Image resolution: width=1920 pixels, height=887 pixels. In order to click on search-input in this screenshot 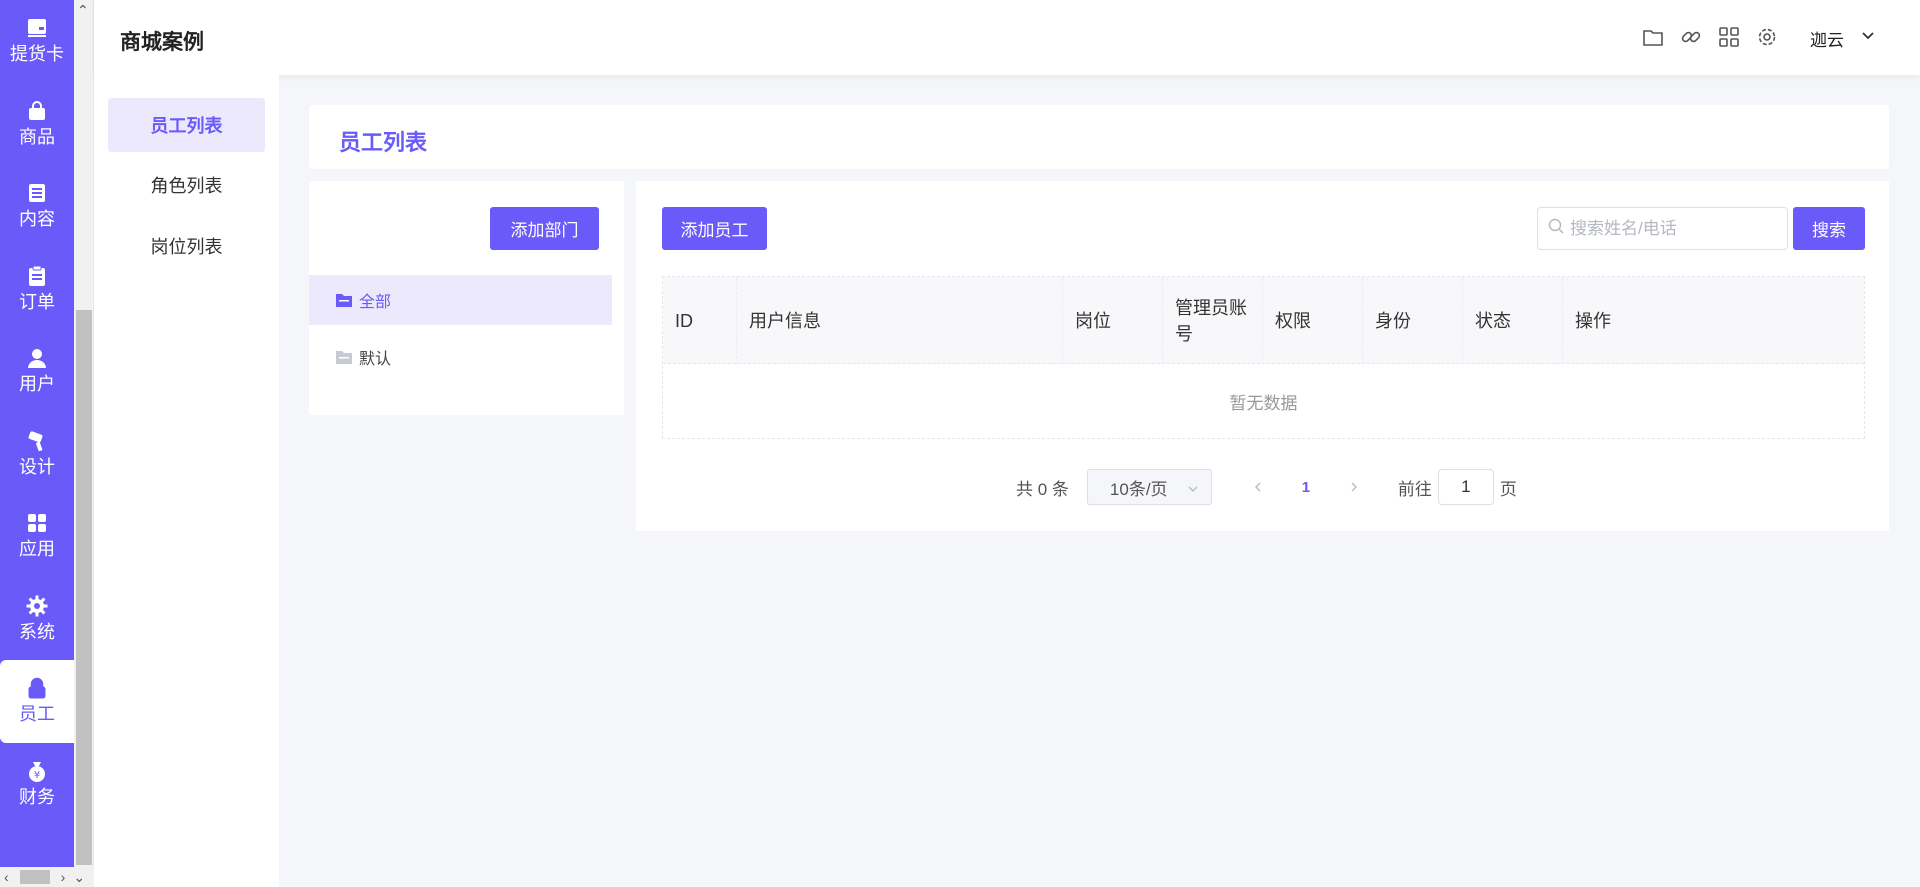, I will do `click(1675, 228)`.